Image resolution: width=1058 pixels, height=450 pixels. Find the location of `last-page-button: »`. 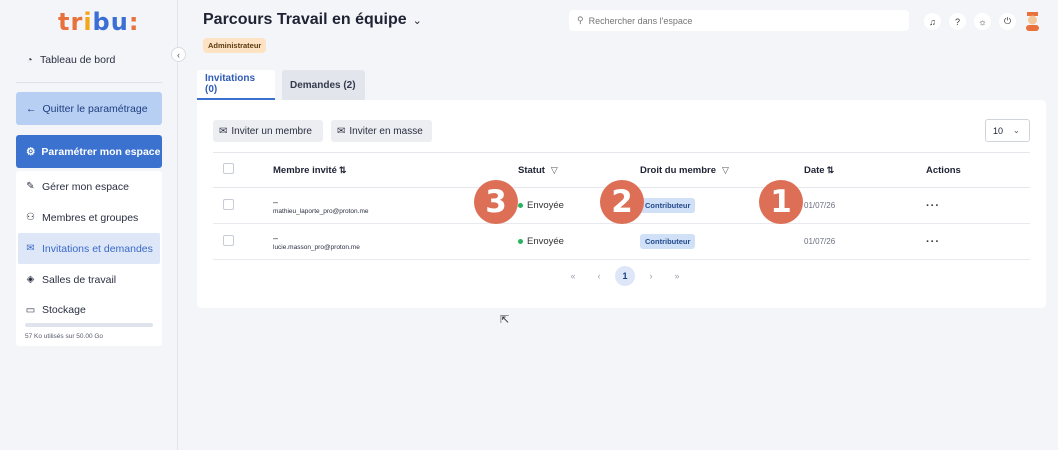

last-page-button: » is located at coordinates (677, 276).